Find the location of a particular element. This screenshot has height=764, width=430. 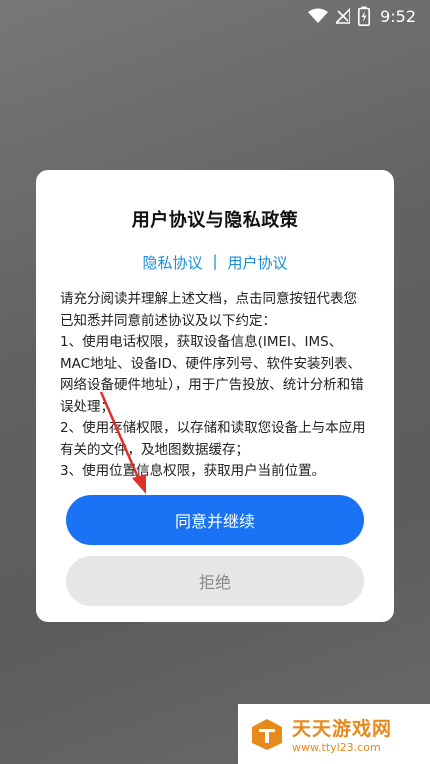

wifi-icon is located at coordinates (318, 15).